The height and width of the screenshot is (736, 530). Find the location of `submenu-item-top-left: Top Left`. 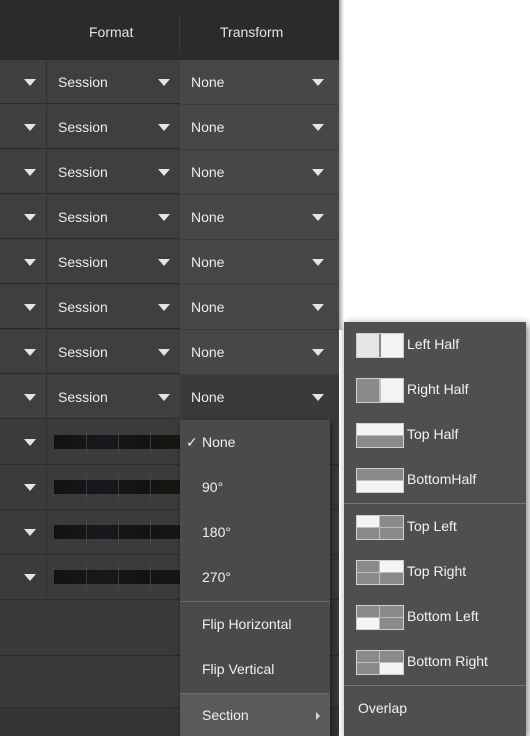

submenu-item-top-left: Top Left is located at coordinates (435, 526).